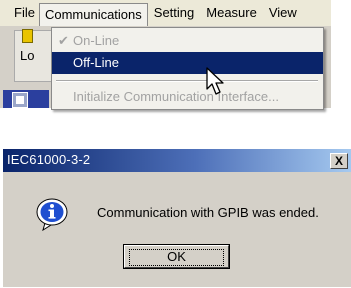  I want to click on ok-button-label: OK, so click(176, 256).